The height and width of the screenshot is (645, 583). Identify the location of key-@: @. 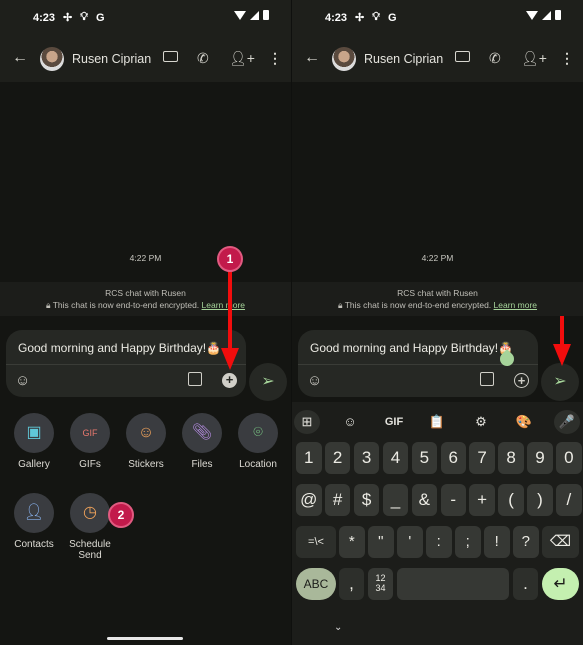
(309, 500).